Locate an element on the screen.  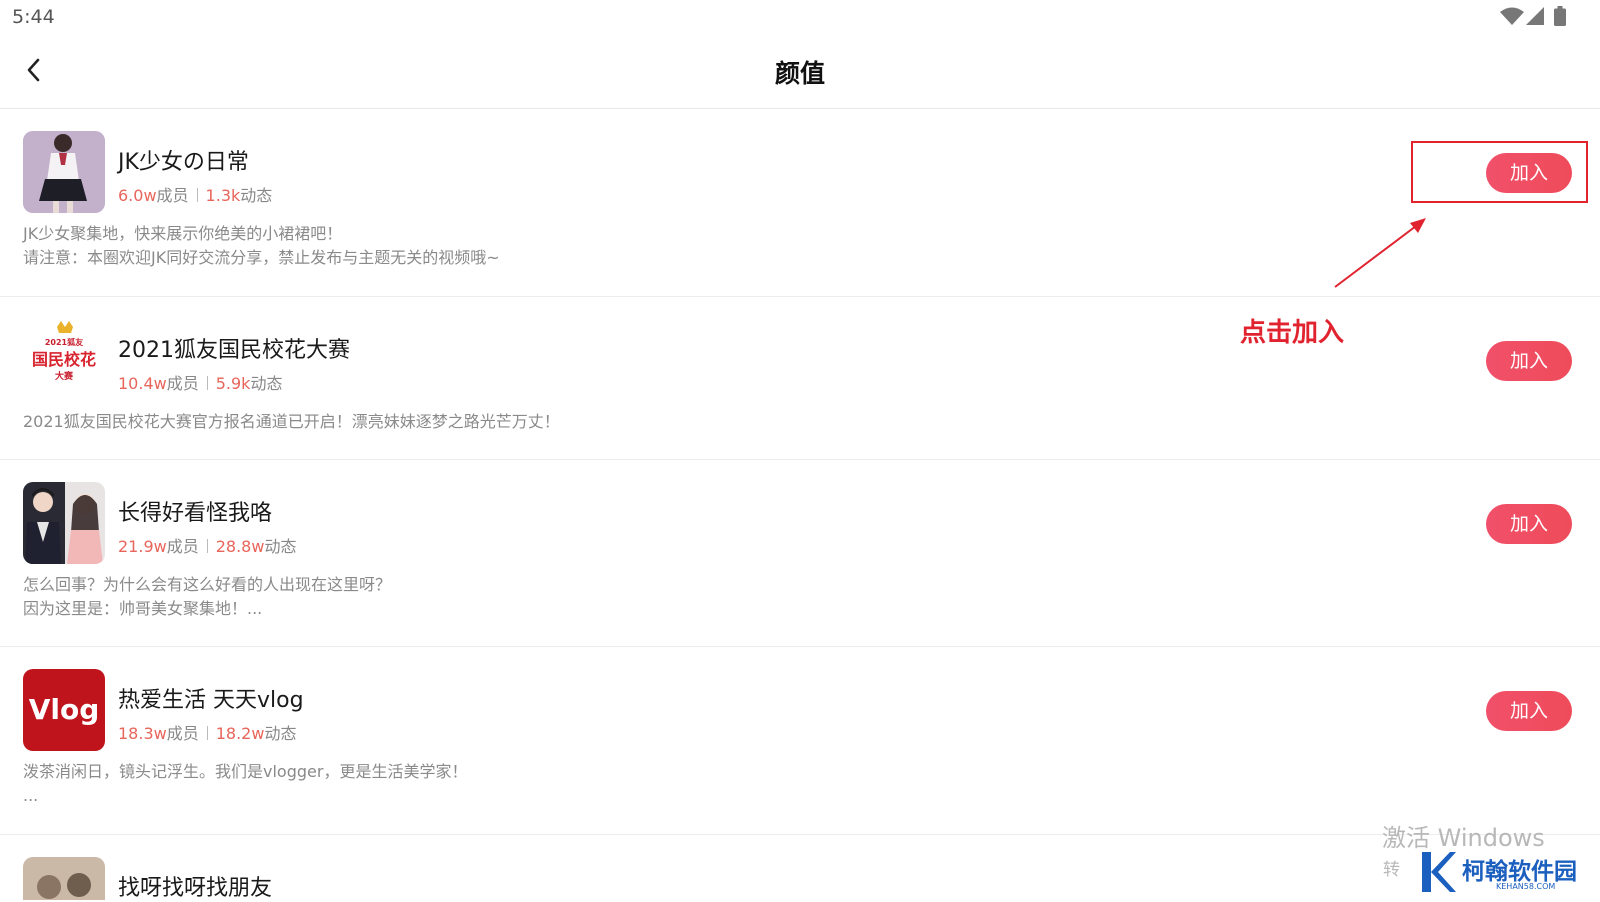
wifi-icon is located at coordinates (1512, 16).